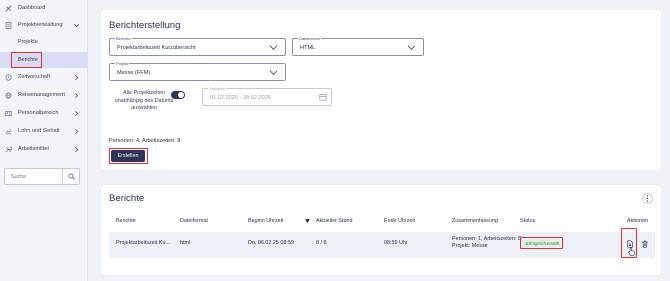 This screenshot has width=670, height=281. Describe the element at coordinates (128, 156) in the screenshot. I see `highlight-box-erstellen` at that location.